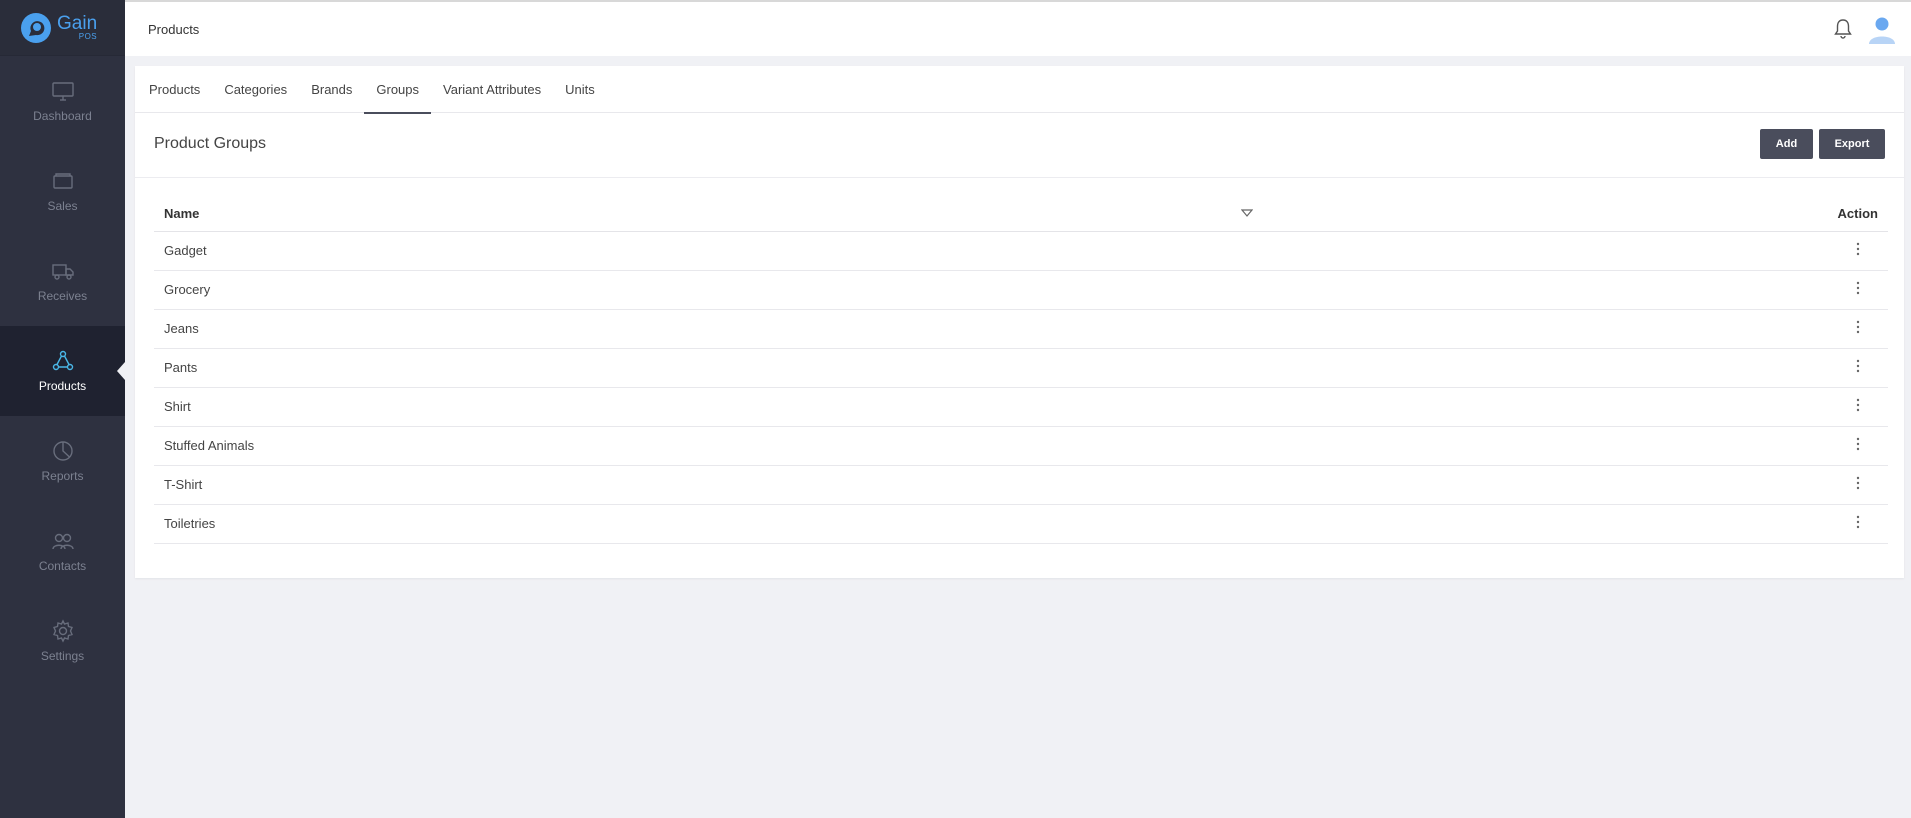  I want to click on row-name: Toiletries, so click(695, 524).